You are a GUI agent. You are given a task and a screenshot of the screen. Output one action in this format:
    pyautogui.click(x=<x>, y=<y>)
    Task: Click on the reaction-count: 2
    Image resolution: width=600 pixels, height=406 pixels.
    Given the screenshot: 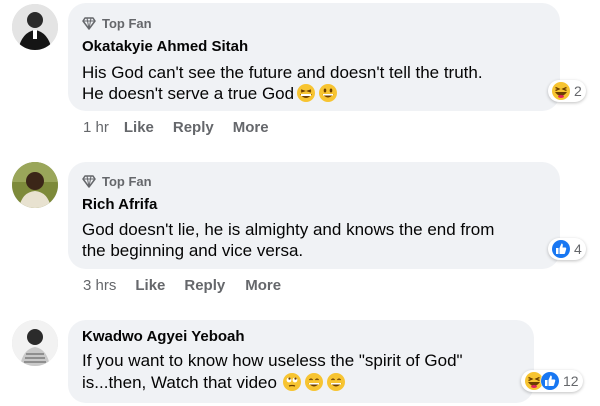 What is the action you would take?
    pyautogui.click(x=578, y=91)
    